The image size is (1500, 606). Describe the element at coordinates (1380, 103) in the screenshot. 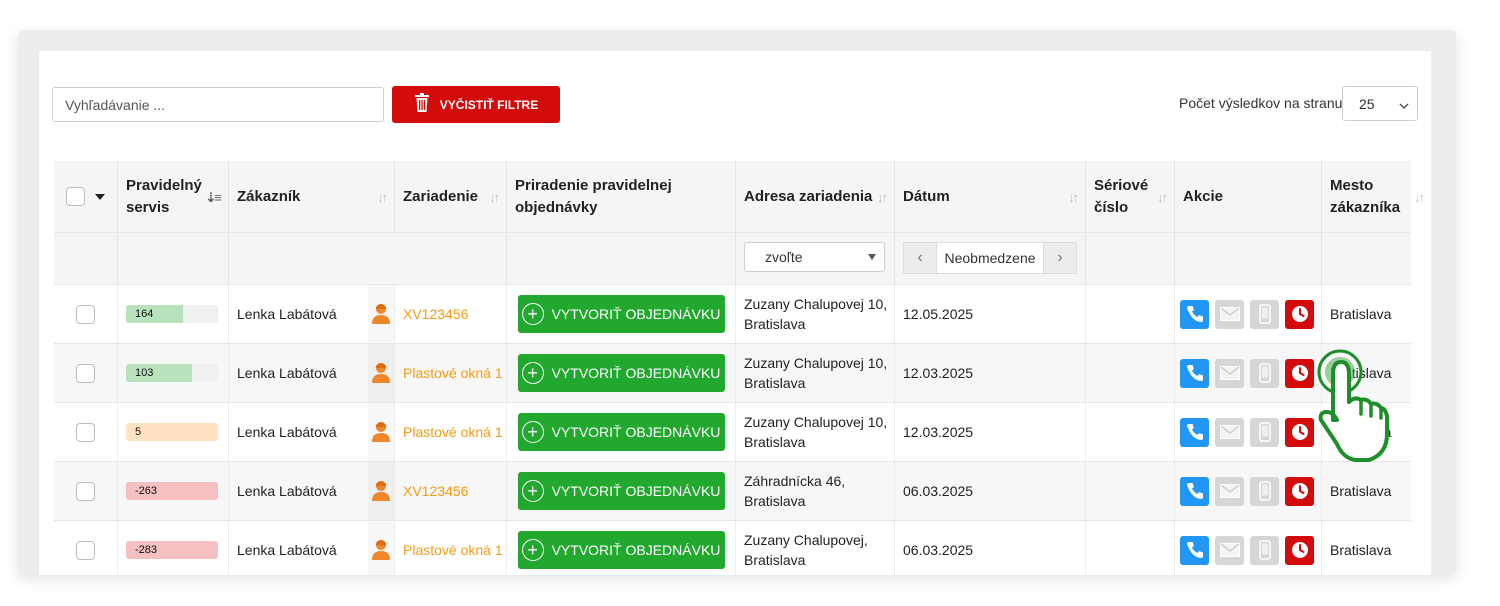

I see `per-page-select: 25` at that location.